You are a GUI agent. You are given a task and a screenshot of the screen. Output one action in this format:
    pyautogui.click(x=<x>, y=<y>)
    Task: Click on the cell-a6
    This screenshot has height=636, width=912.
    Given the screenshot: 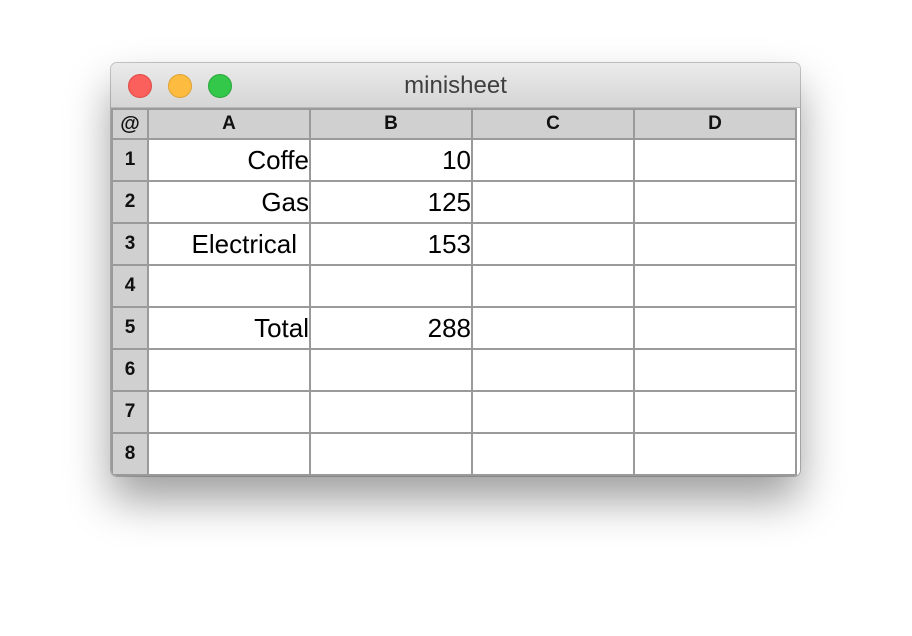 What is the action you would take?
    pyautogui.click(x=229, y=370)
    